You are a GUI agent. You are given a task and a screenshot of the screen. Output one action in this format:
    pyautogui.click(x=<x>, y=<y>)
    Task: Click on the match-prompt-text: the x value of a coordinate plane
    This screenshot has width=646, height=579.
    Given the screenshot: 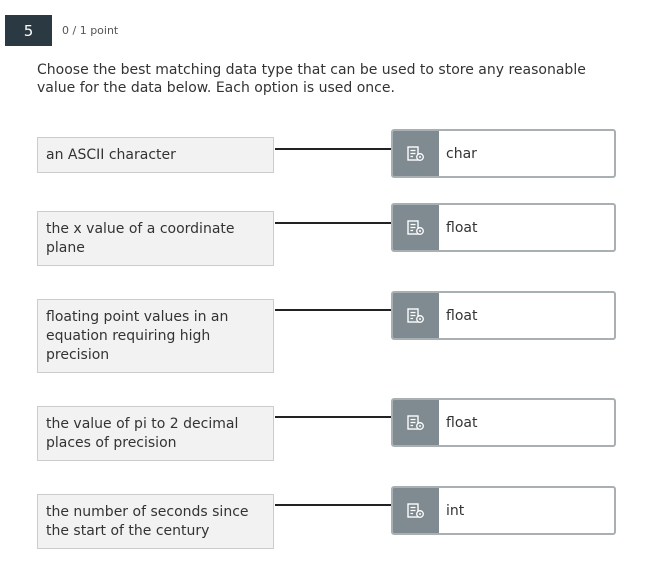 What is the action you would take?
    pyautogui.click(x=140, y=238)
    